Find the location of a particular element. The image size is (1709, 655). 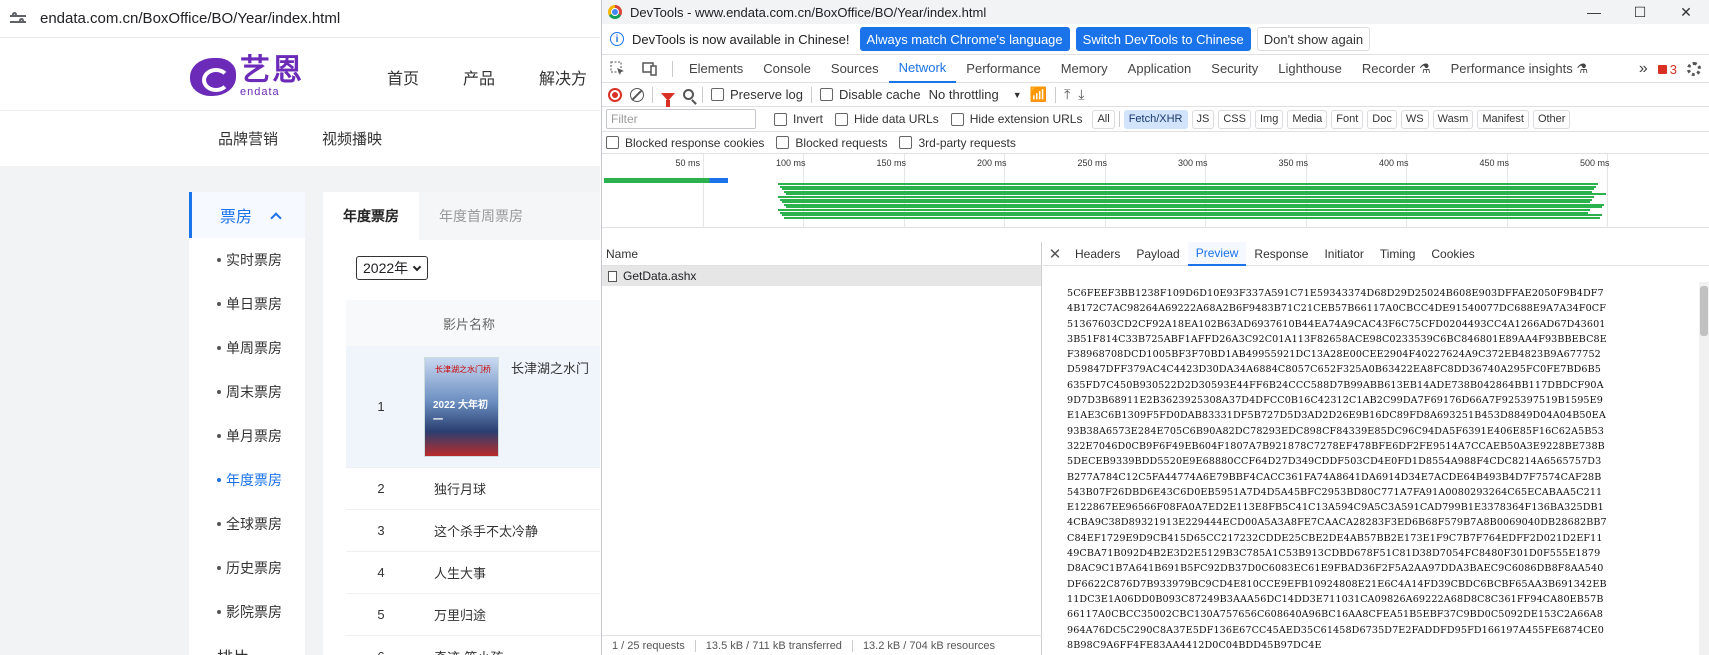

preserve-log-checkbox: Preserve log is located at coordinates (757, 94).